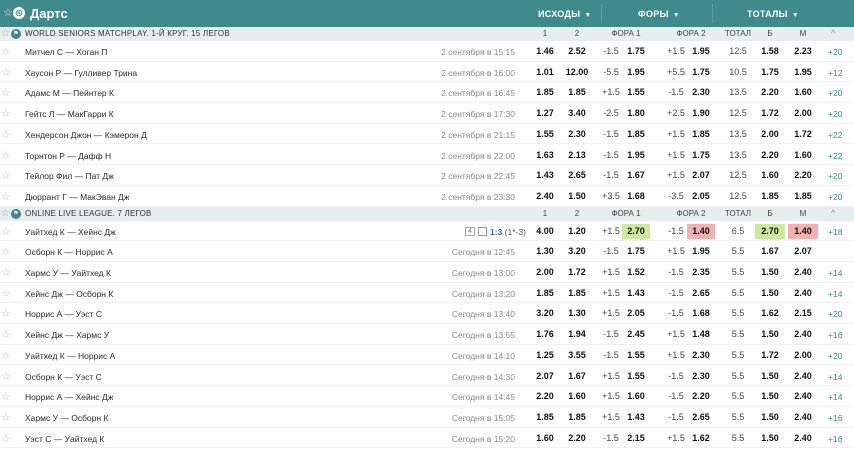 This screenshot has width=854, height=455. I want to click on odds-win-1: 1.85, so click(545, 417).